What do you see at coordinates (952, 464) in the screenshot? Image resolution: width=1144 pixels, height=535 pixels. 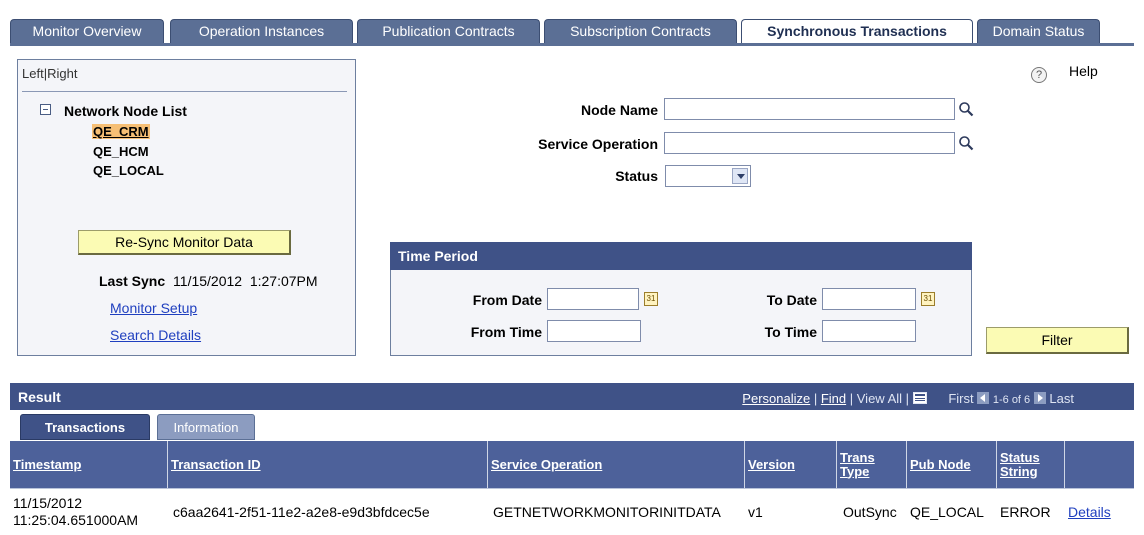 I see `column-header-pub-node: Pub Node` at bounding box center [952, 464].